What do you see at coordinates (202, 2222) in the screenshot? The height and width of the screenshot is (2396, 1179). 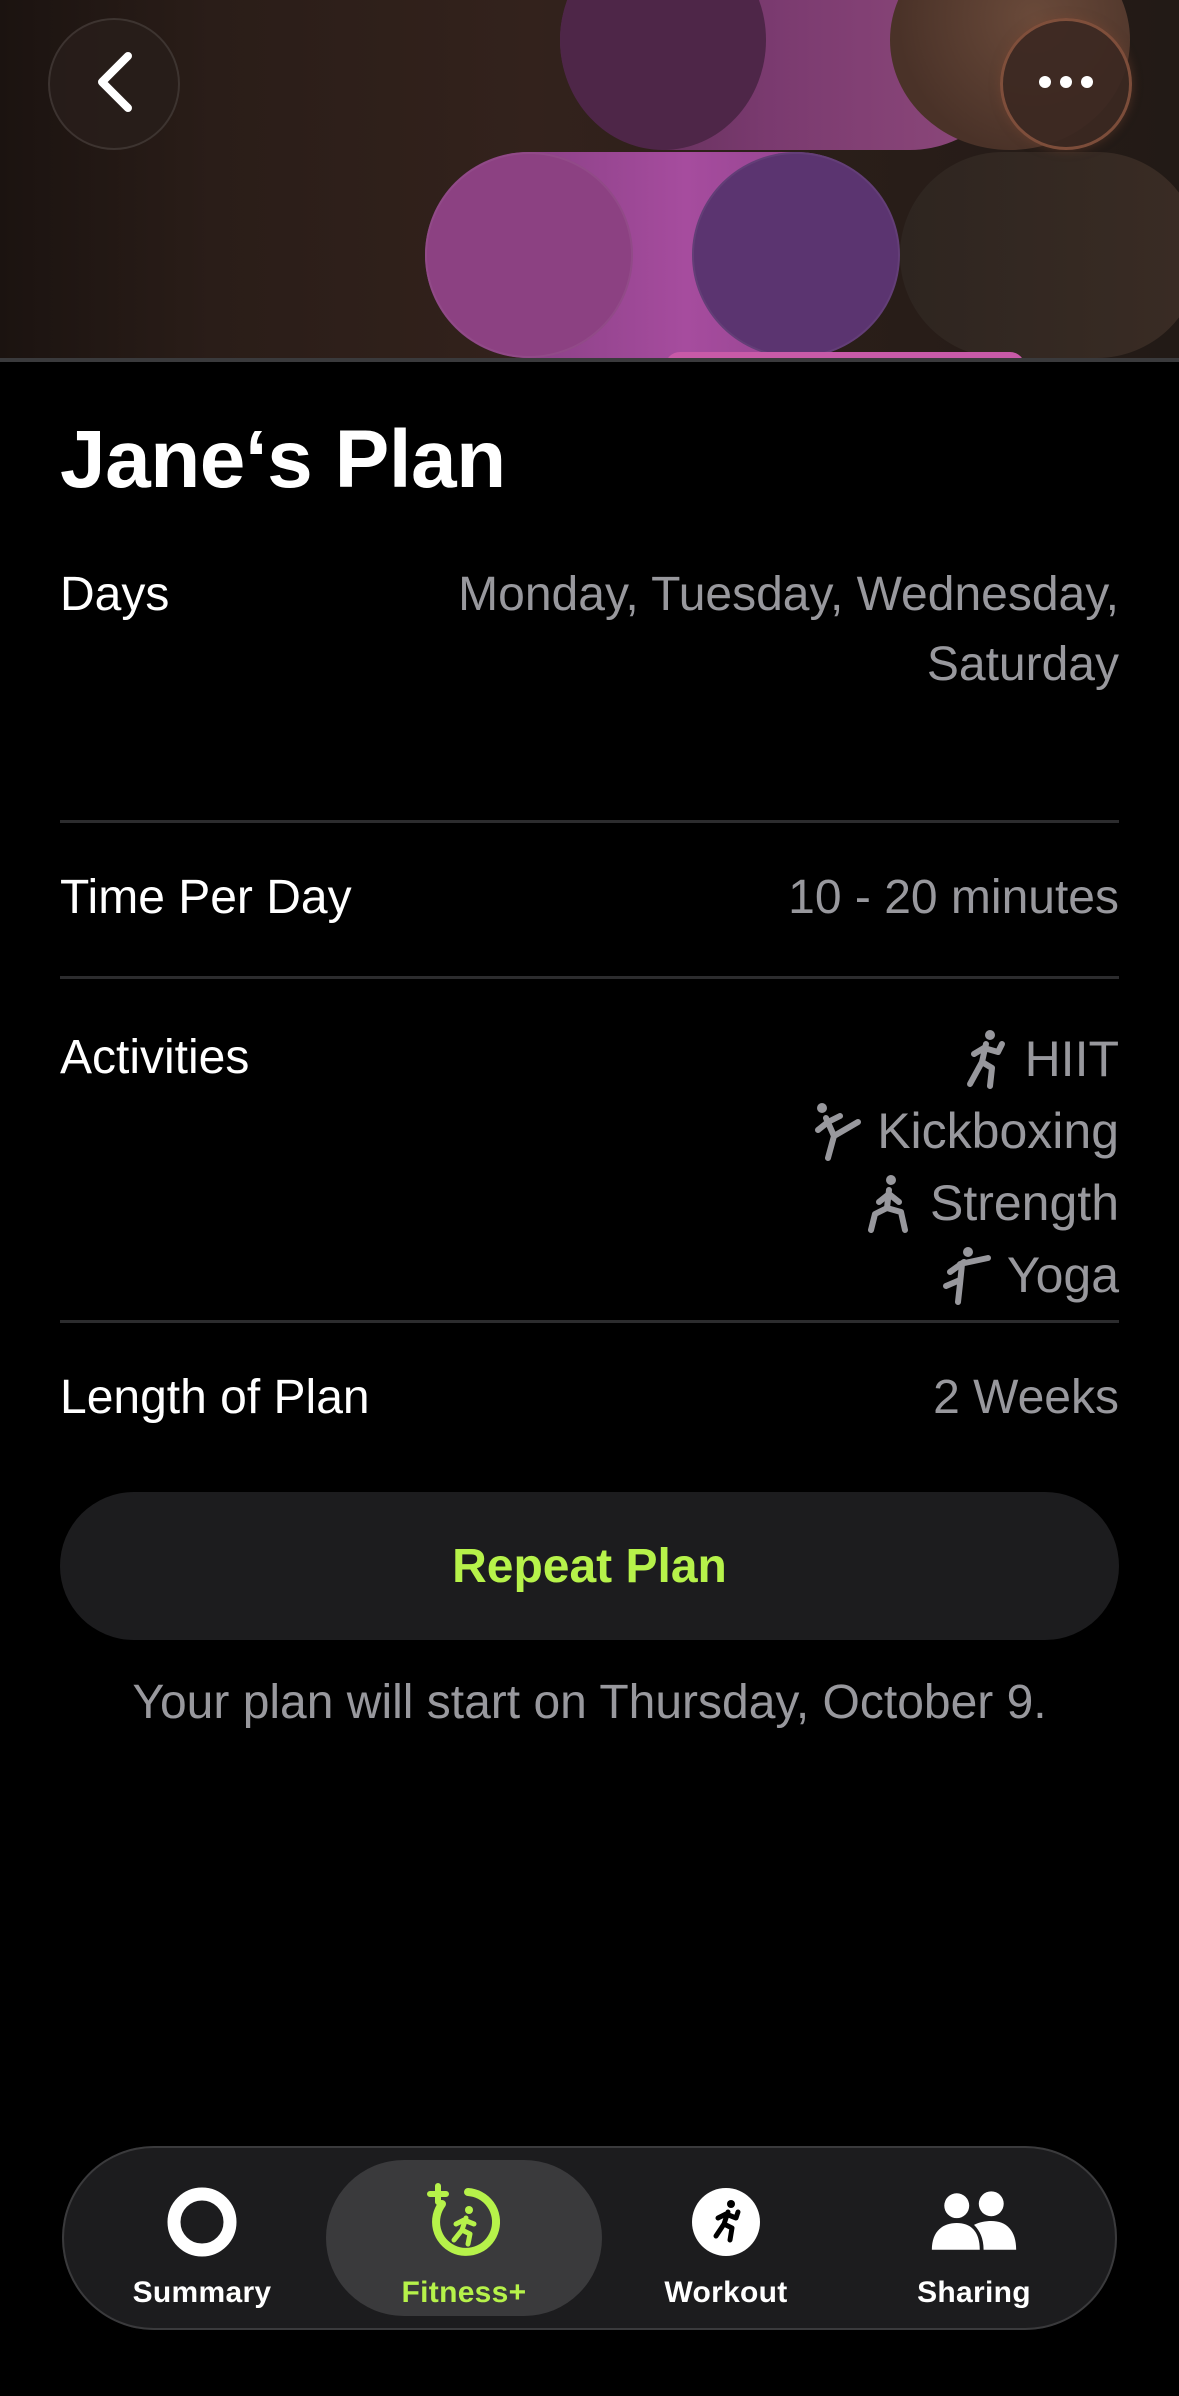 I see `activity-ring-icon` at bounding box center [202, 2222].